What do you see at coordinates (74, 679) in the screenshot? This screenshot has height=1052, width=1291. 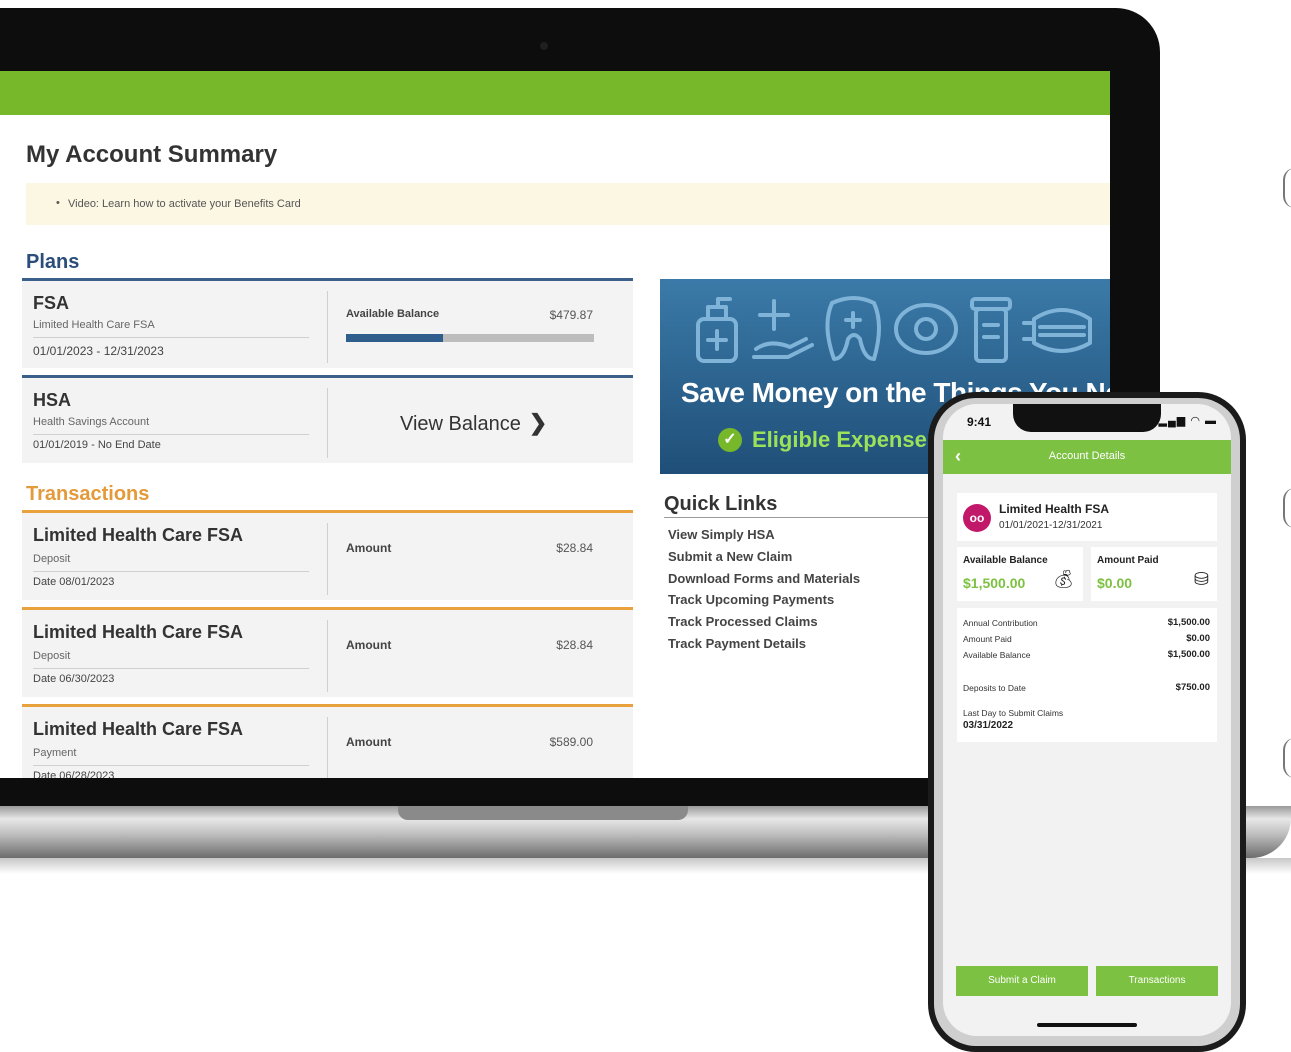 I see `transaction-date: Date 06/30/2023` at bounding box center [74, 679].